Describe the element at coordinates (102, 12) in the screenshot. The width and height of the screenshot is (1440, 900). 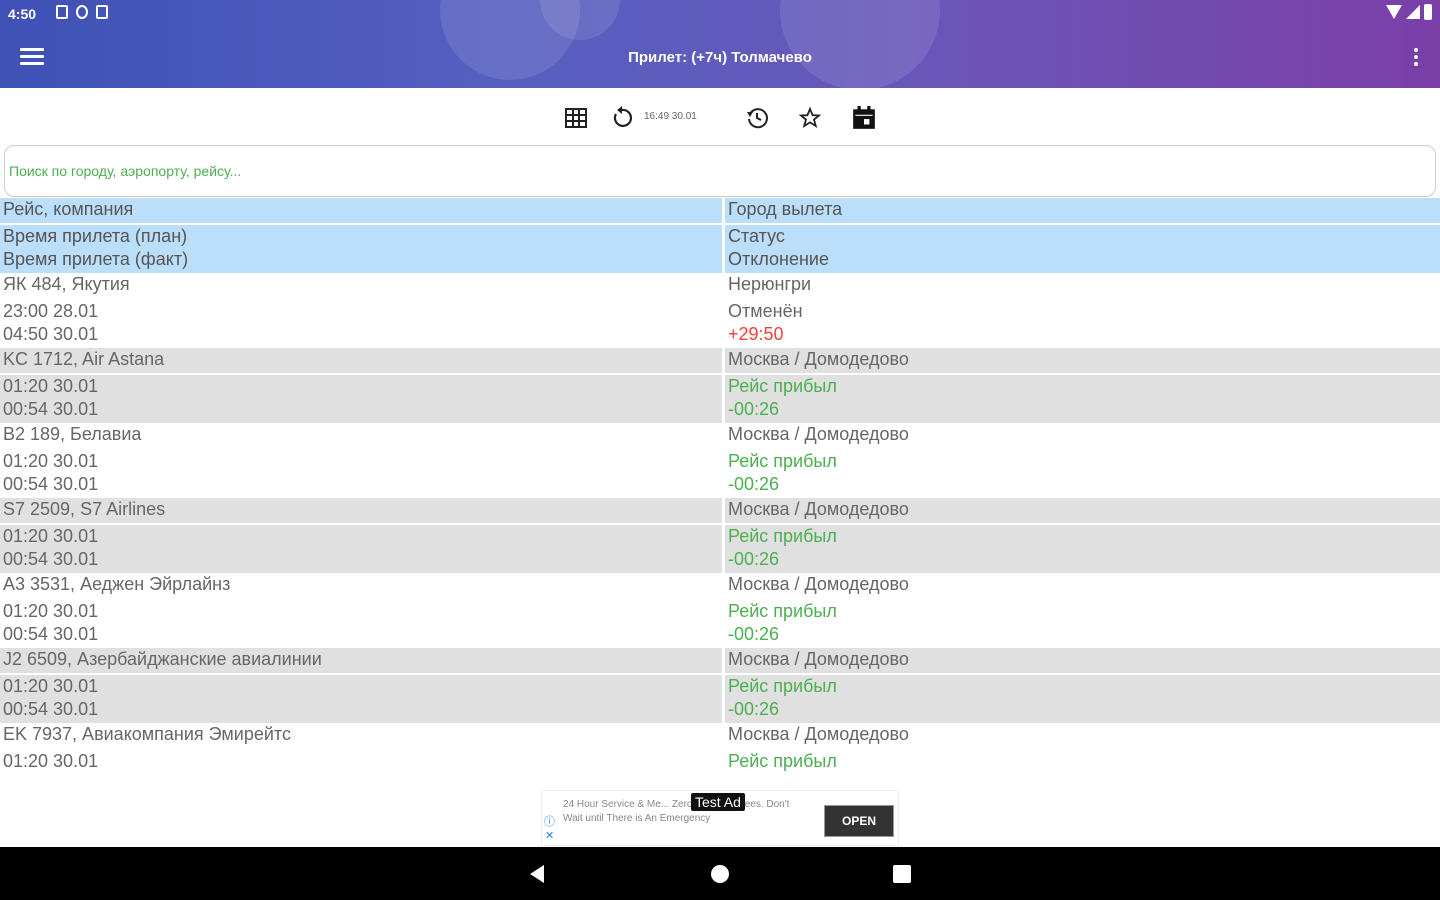
I see `sd-card-icon` at that location.